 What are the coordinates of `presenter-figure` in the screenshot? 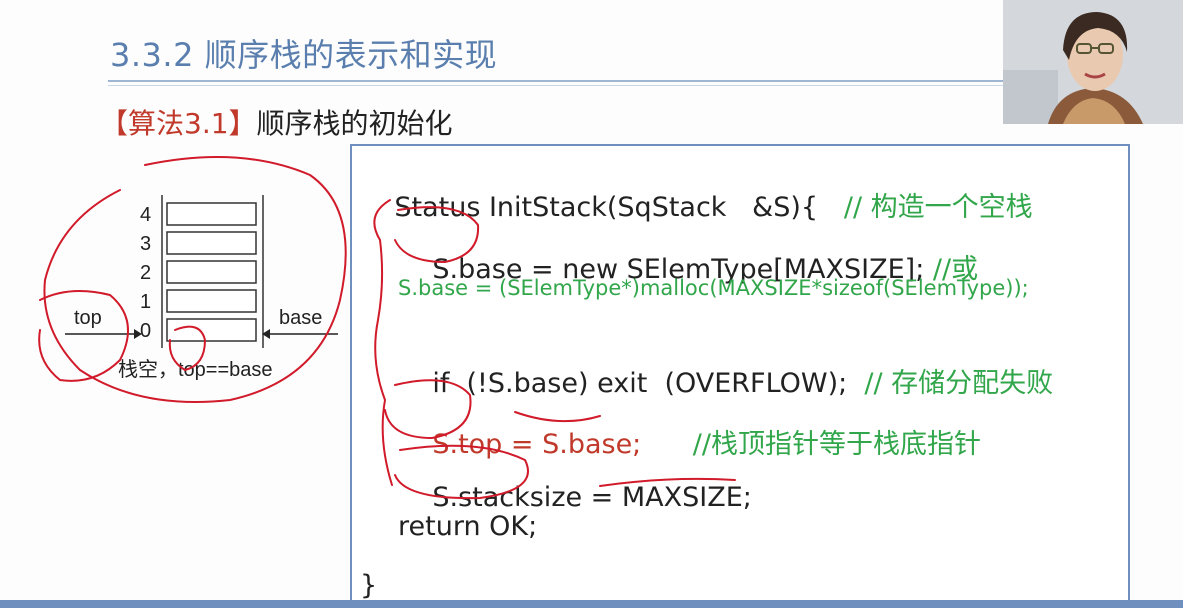 It's located at (1093, 62).